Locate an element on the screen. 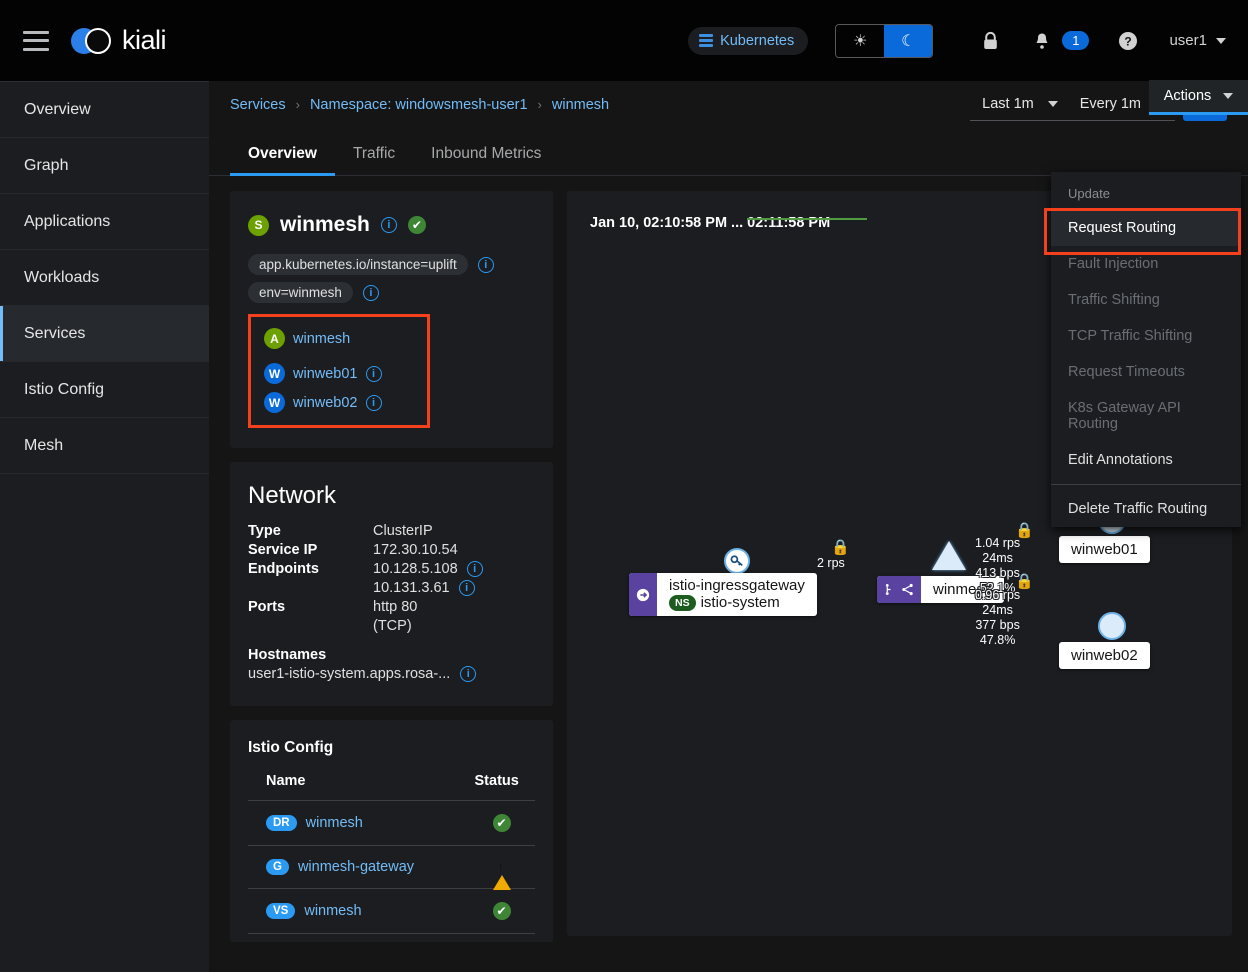 This screenshot has width=1248, height=972. ports-value-line2: (TCP) is located at coordinates (392, 626).